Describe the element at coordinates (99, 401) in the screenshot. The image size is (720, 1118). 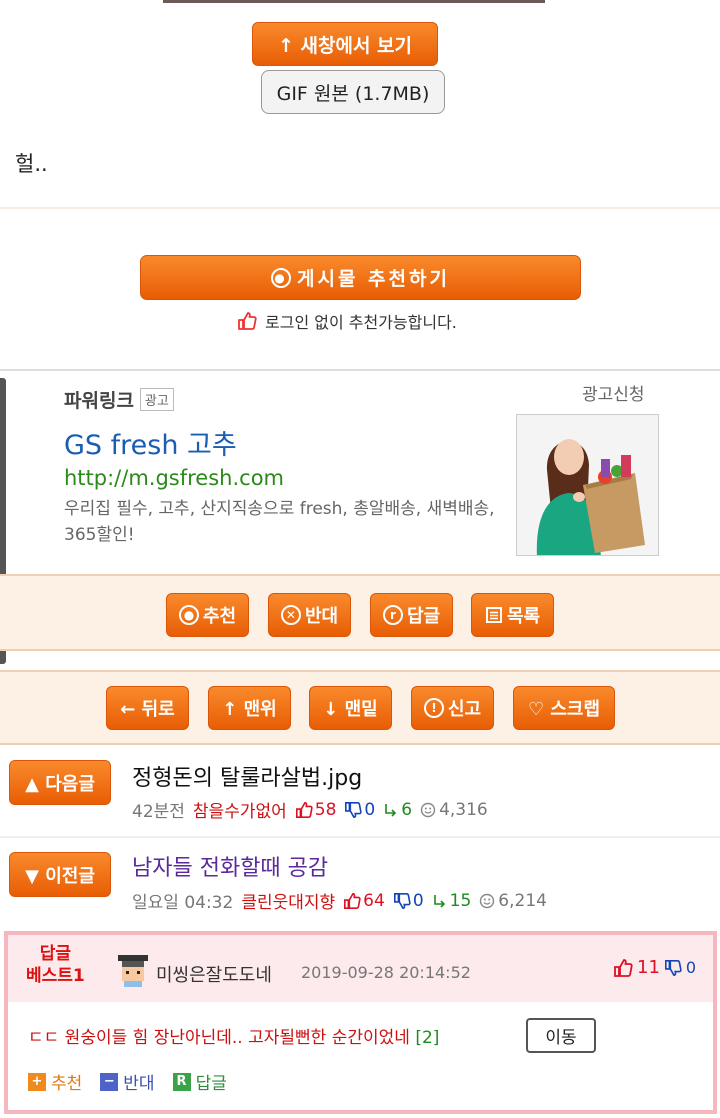
I see `powerlink-text: 파워링크` at that location.